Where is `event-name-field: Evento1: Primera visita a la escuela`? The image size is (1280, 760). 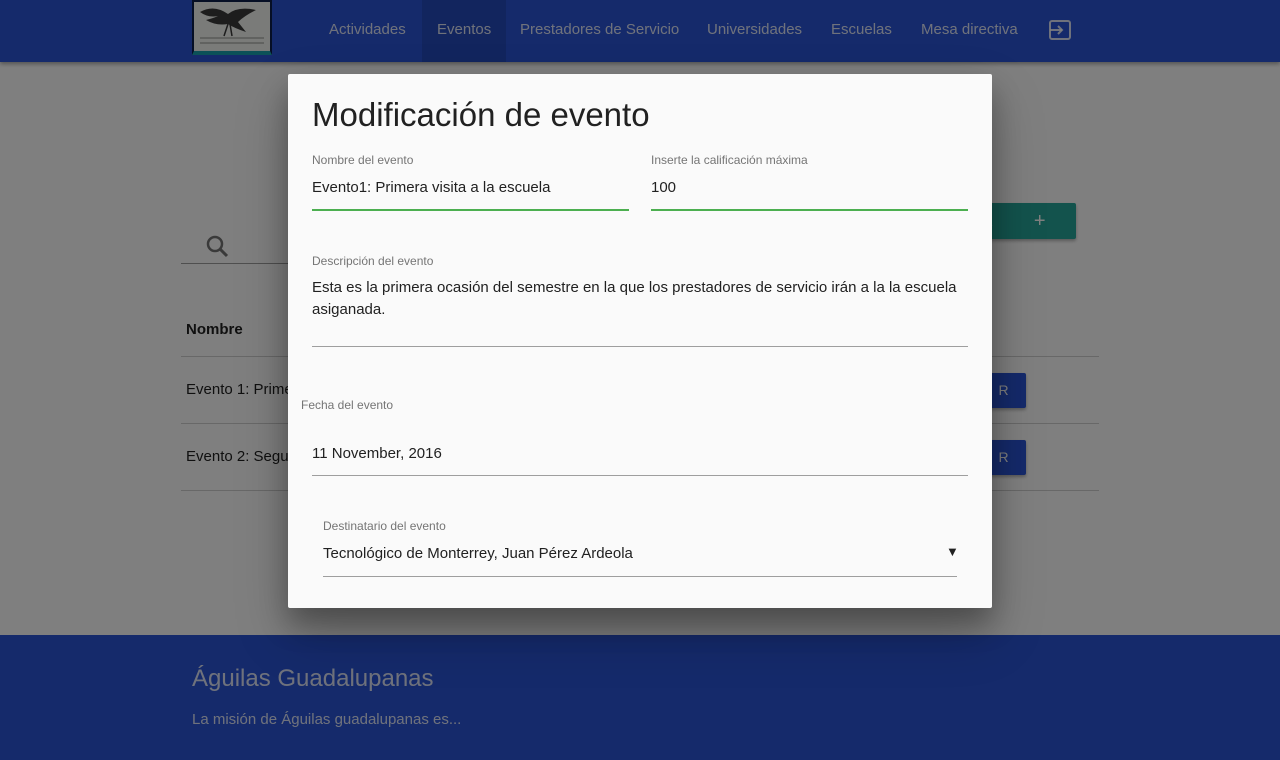 event-name-field: Evento1: Primera visita a la escuela is located at coordinates (470, 187).